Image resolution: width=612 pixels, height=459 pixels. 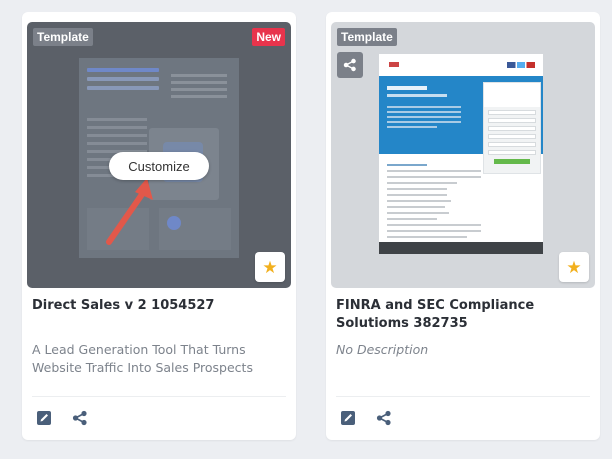 What do you see at coordinates (129, 211) in the screenshot?
I see `pointer-arrow-icon` at bounding box center [129, 211].